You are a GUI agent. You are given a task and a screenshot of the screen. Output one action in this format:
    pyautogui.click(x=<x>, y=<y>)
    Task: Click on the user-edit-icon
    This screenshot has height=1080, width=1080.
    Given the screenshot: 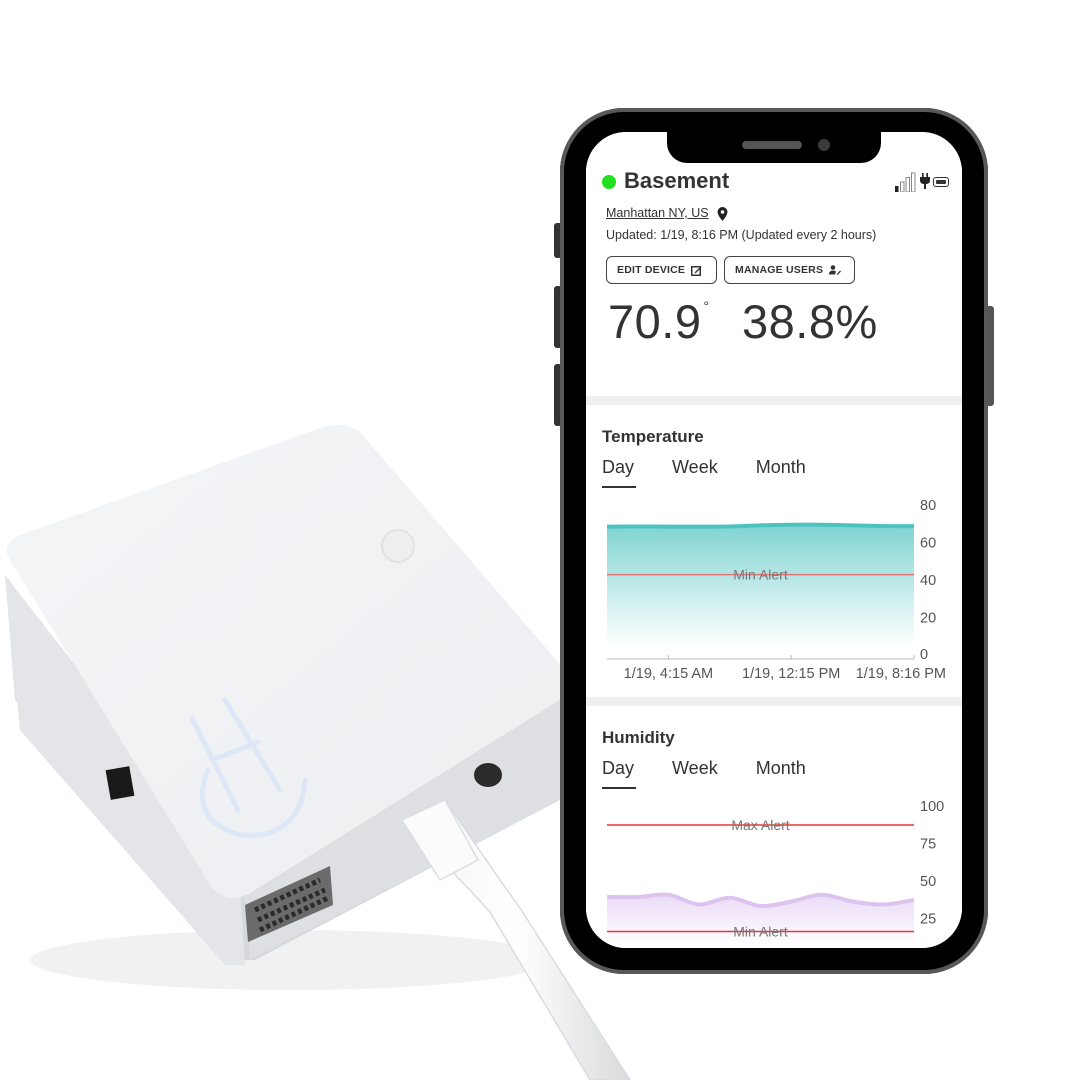 What is the action you would take?
    pyautogui.click(x=835, y=270)
    